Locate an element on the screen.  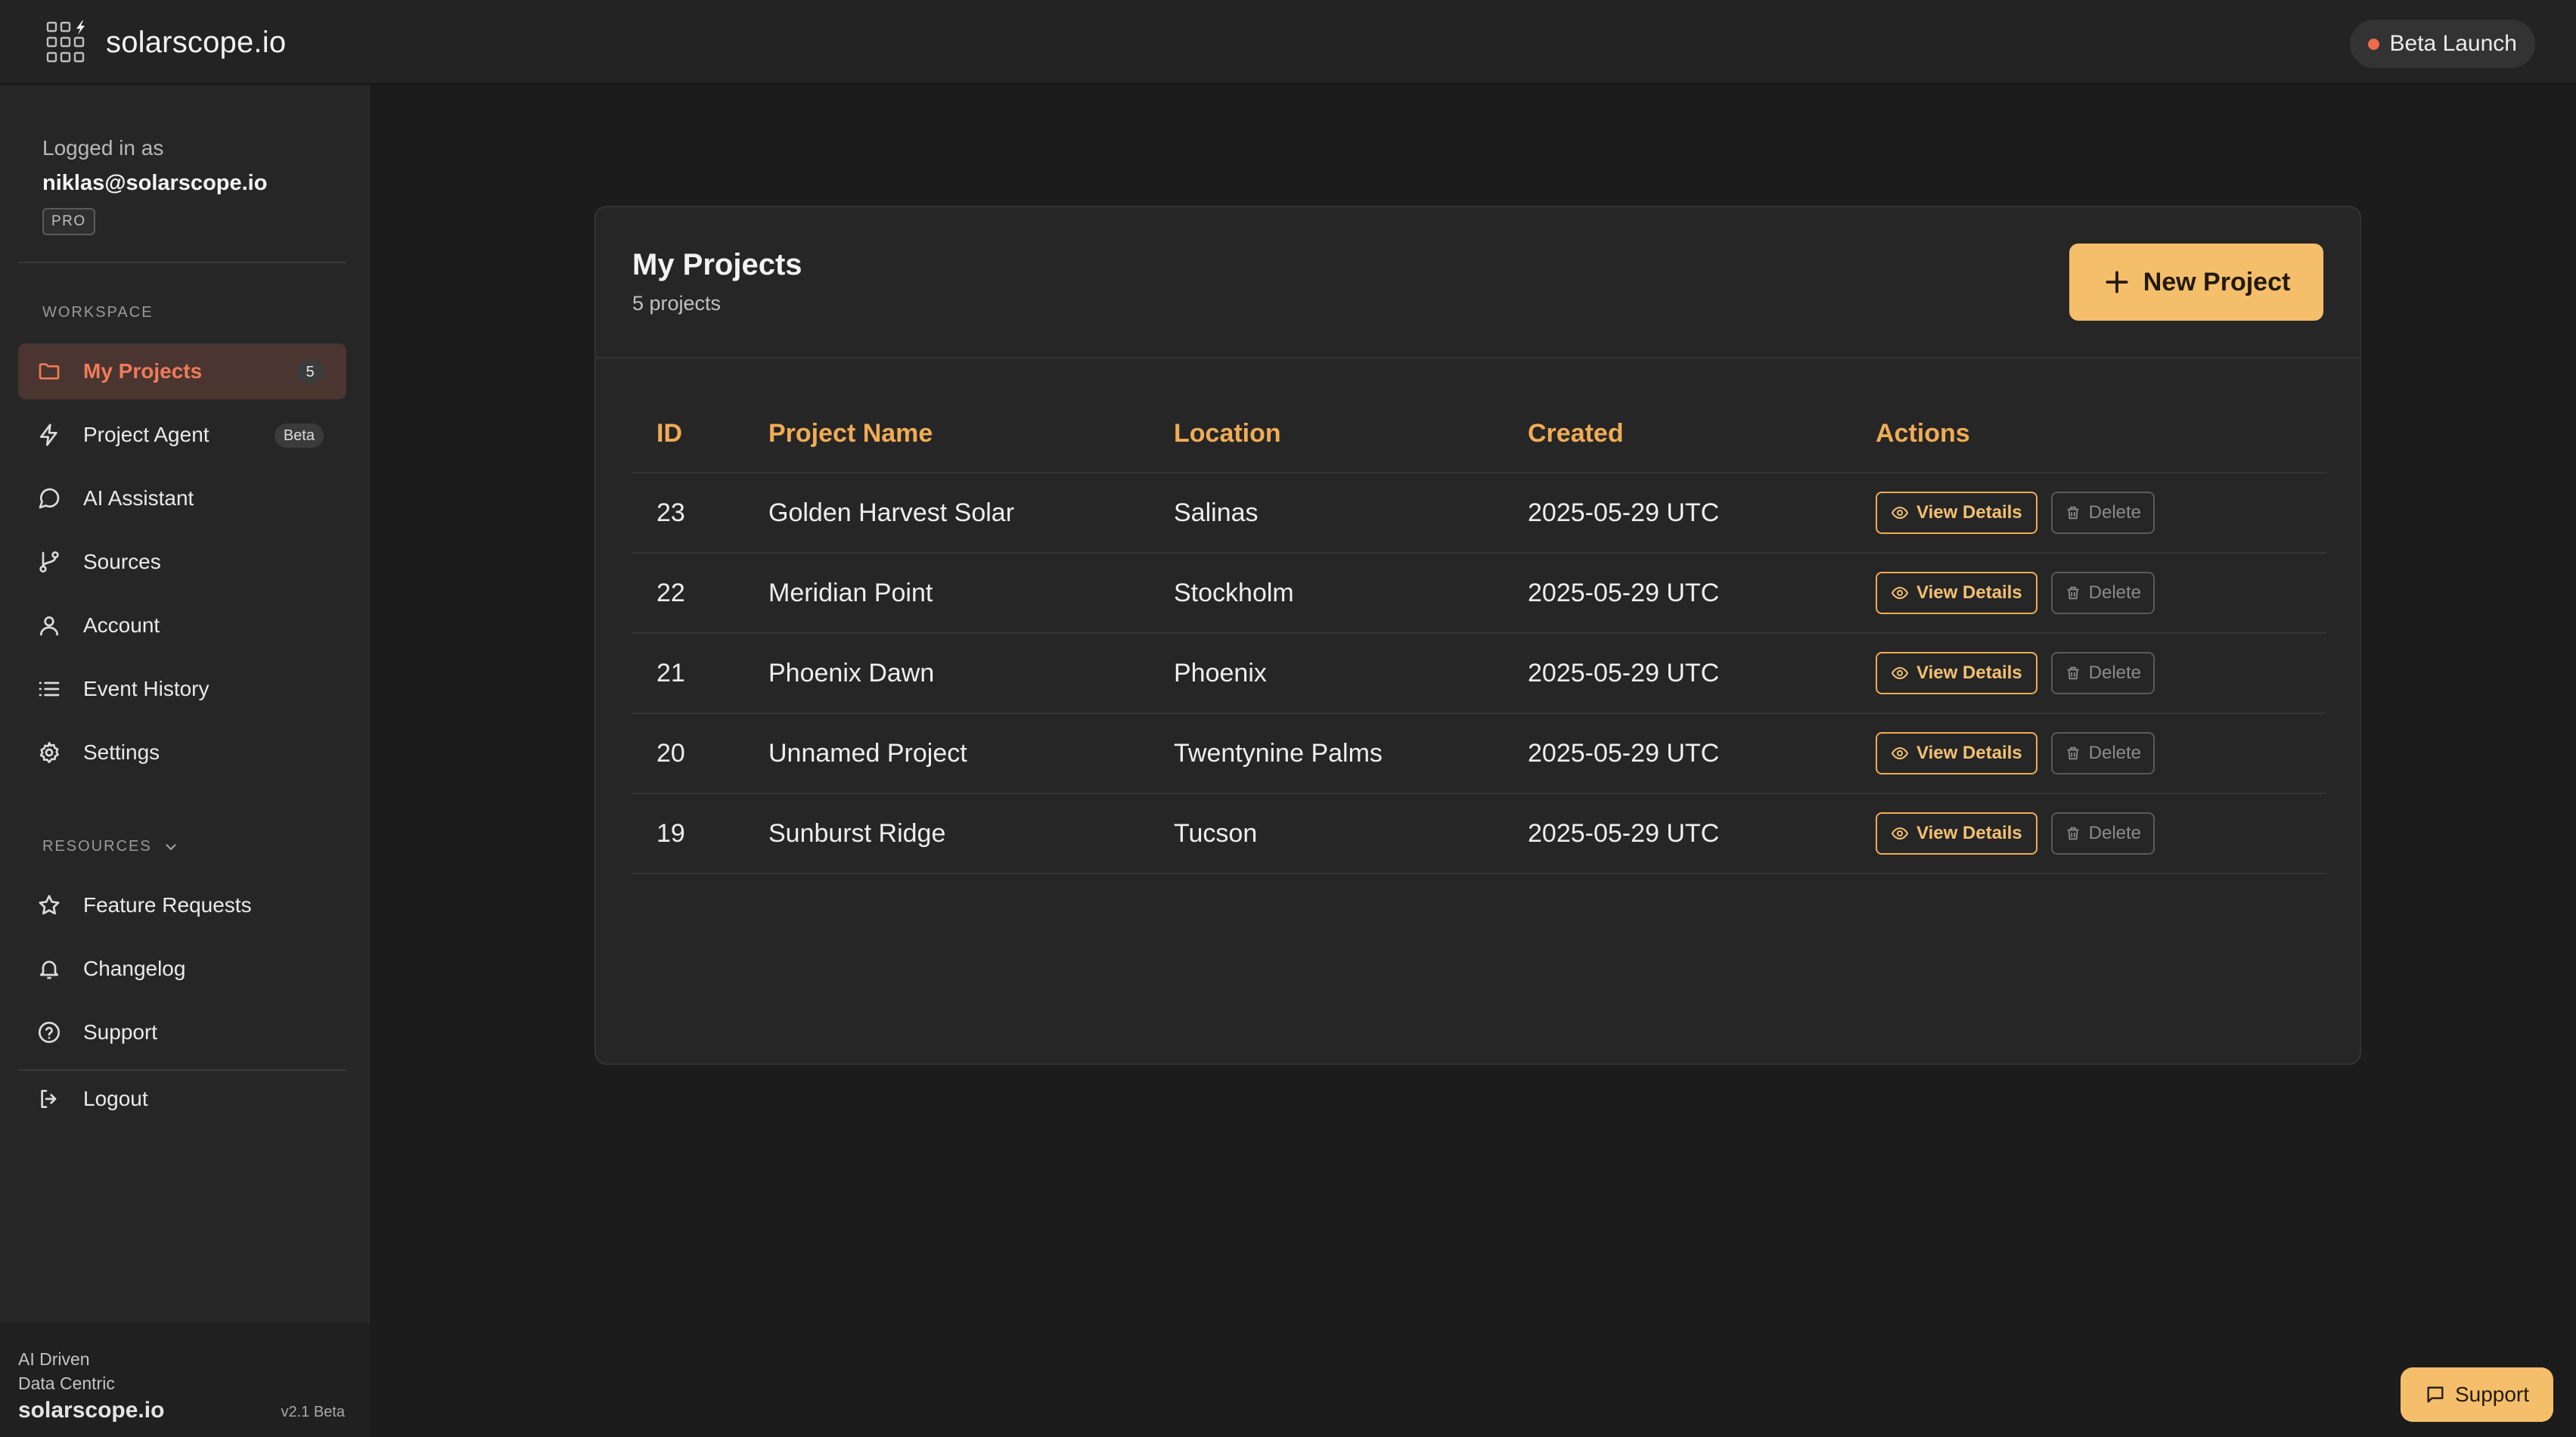
page-title: My Projects is located at coordinates (717, 264).